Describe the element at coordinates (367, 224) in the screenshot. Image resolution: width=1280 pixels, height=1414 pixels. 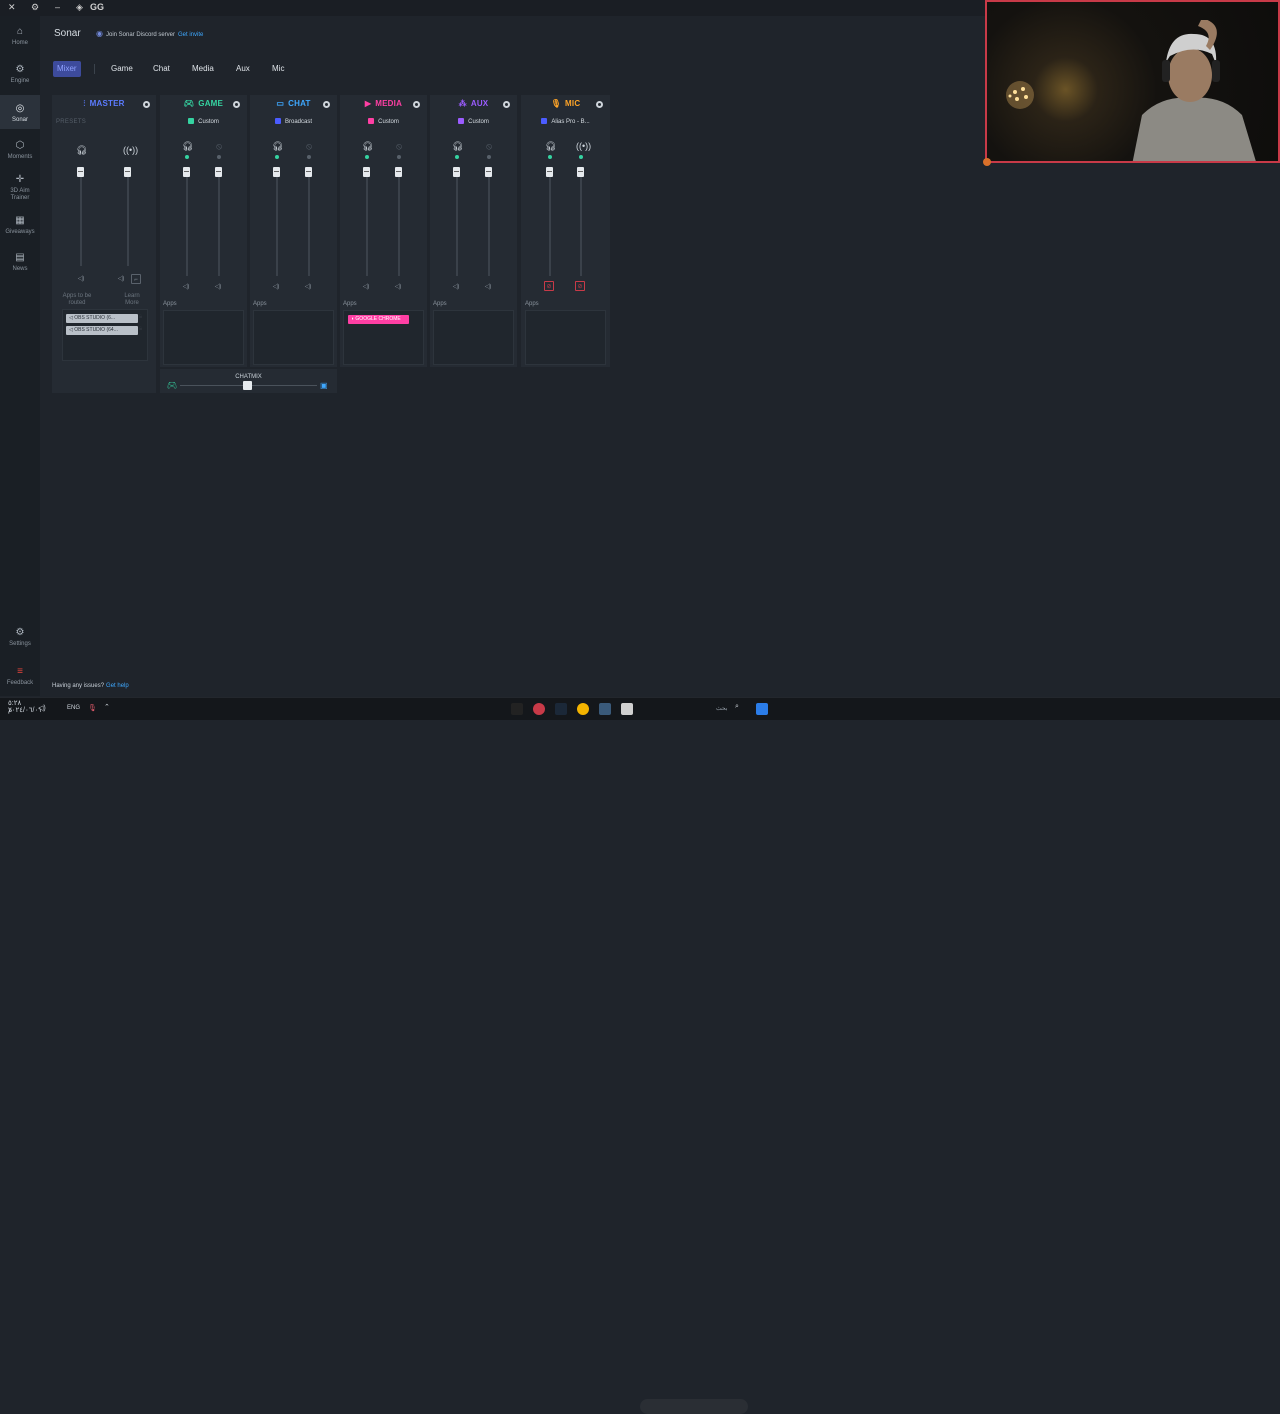
I see `media-headphone-slider-track` at that location.